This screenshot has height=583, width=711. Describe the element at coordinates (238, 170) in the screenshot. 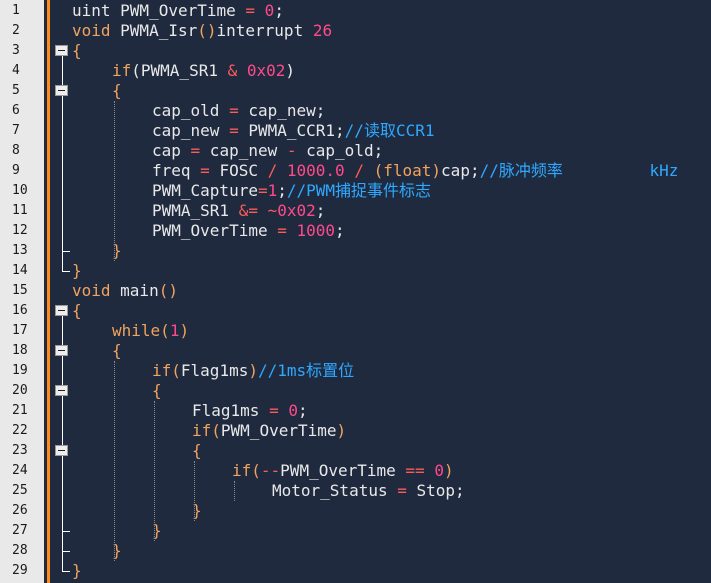

I see `code-token: FOSC` at that location.